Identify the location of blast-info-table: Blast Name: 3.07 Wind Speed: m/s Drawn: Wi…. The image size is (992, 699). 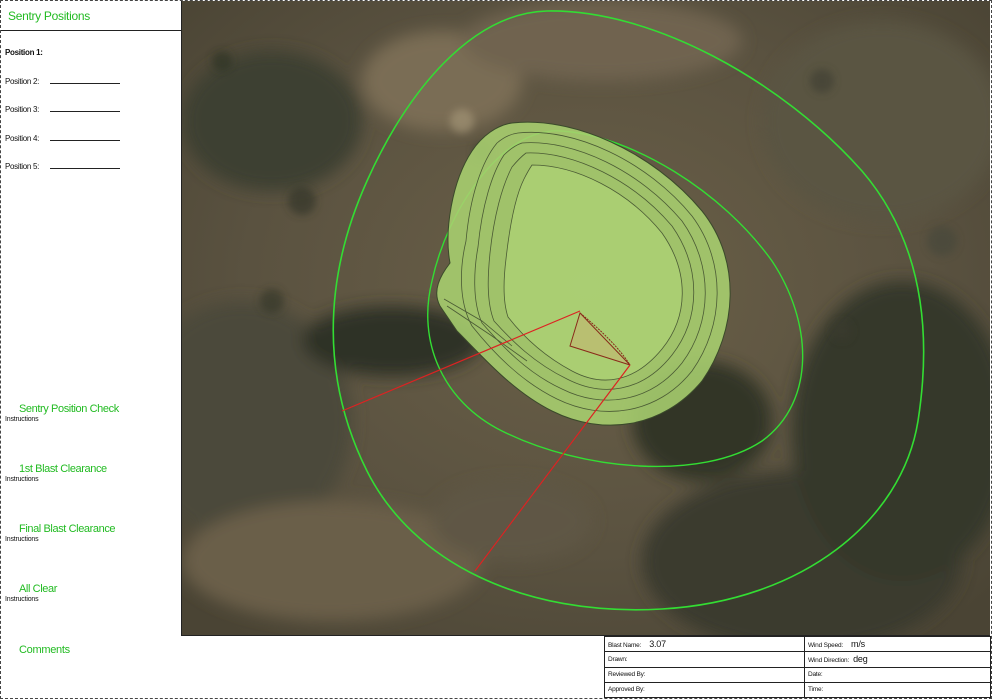
(797, 667).